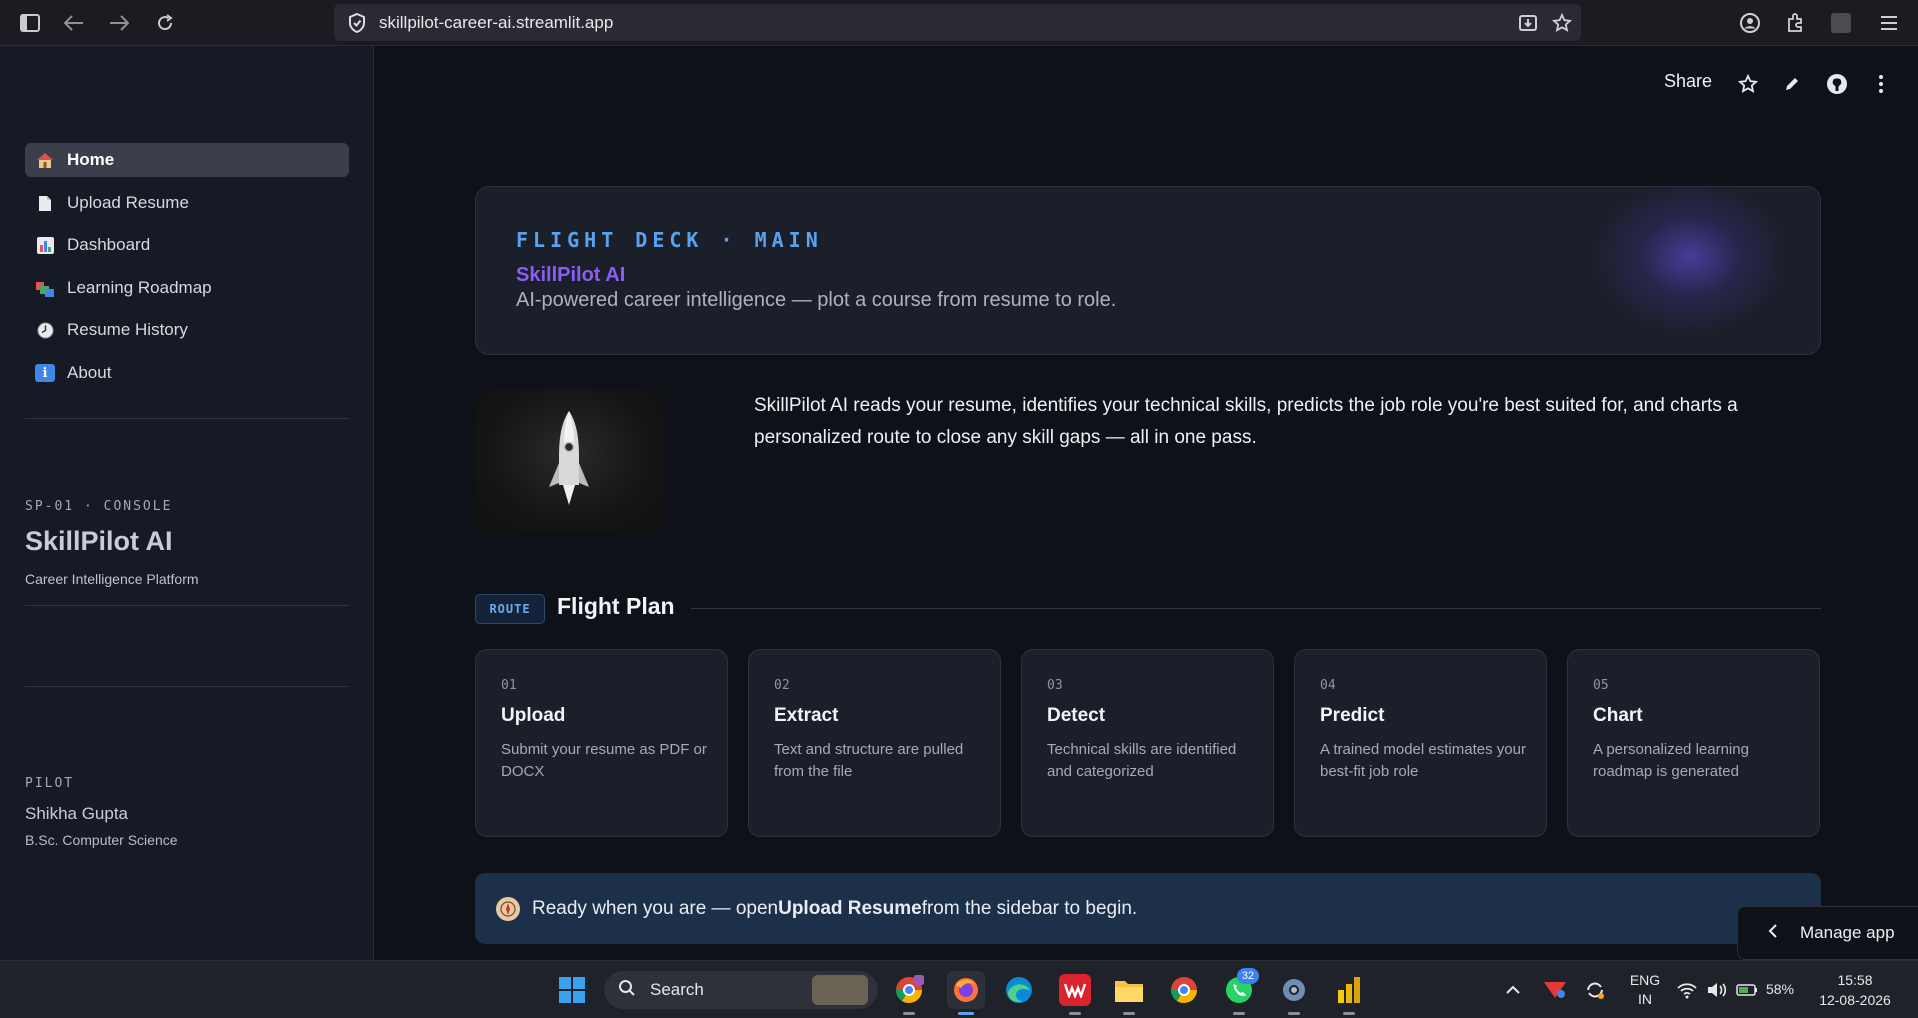 This screenshot has height=1018, width=1918. What do you see at coordinates (1645, 980) in the screenshot?
I see `language-top: ENG` at bounding box center [1645, 980].